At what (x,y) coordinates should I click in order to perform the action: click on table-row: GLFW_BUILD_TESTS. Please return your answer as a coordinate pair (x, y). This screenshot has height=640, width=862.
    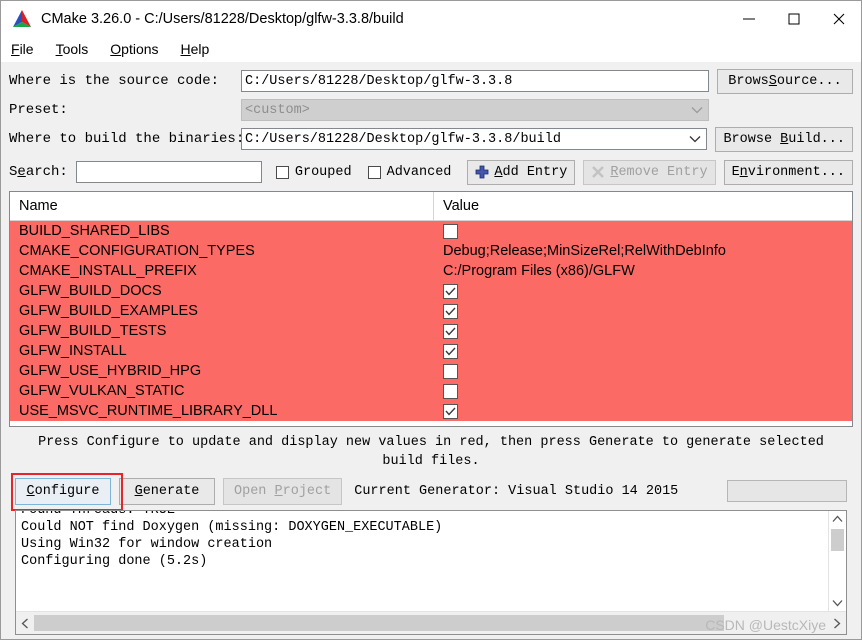
    Looking at the image, I should click on (431, 331).